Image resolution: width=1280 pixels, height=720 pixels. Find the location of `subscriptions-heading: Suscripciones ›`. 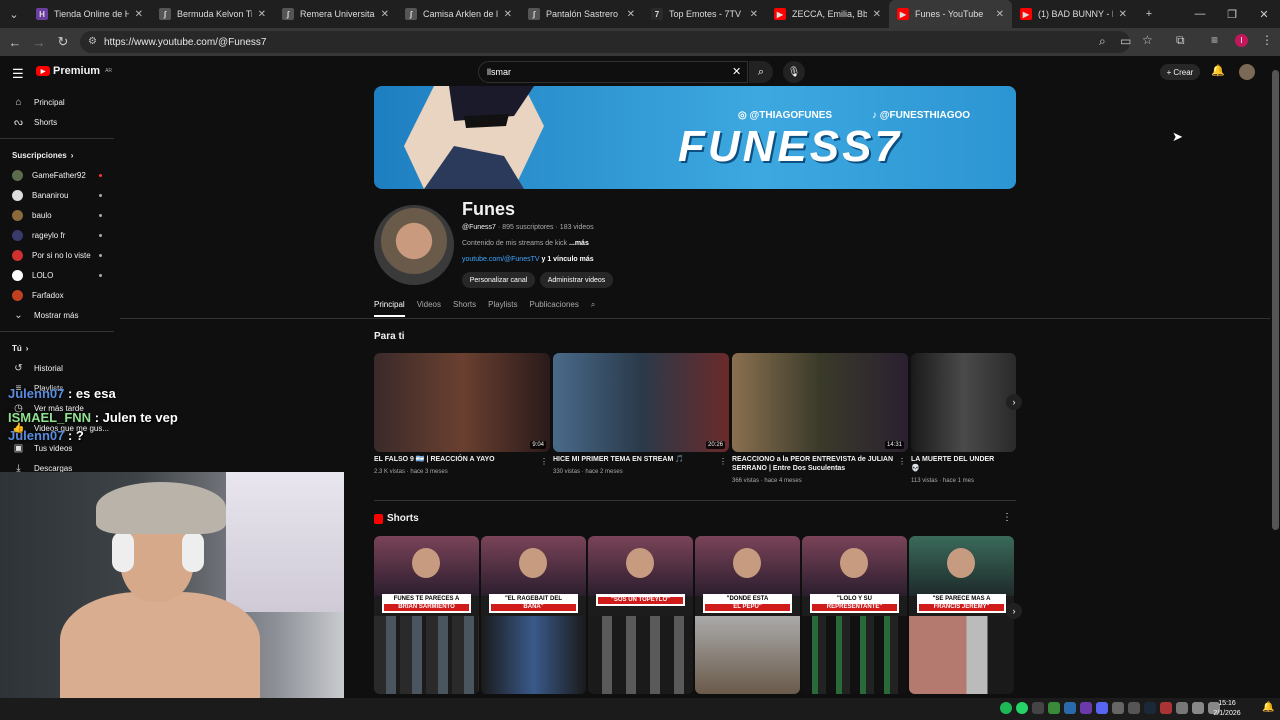

subscriptions-heading: Suscripciones › is located at coordinates (57, 155).